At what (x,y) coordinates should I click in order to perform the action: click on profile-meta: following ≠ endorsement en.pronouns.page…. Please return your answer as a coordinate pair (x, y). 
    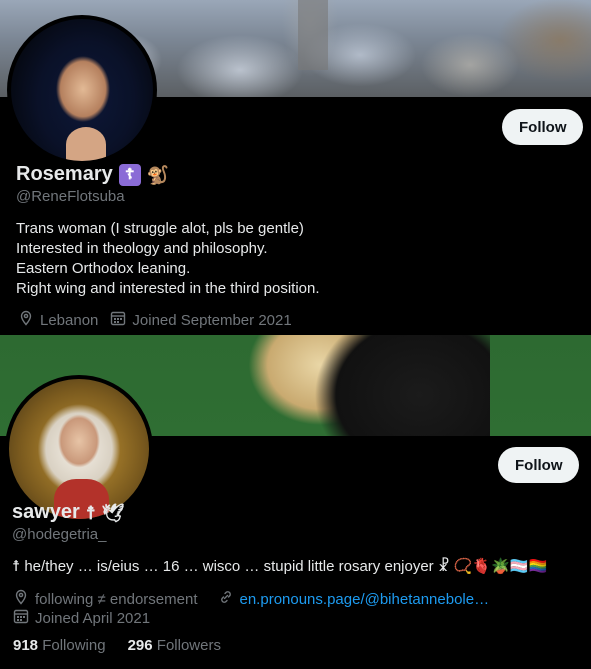
    Looking at the image, I should click on (251, 599).